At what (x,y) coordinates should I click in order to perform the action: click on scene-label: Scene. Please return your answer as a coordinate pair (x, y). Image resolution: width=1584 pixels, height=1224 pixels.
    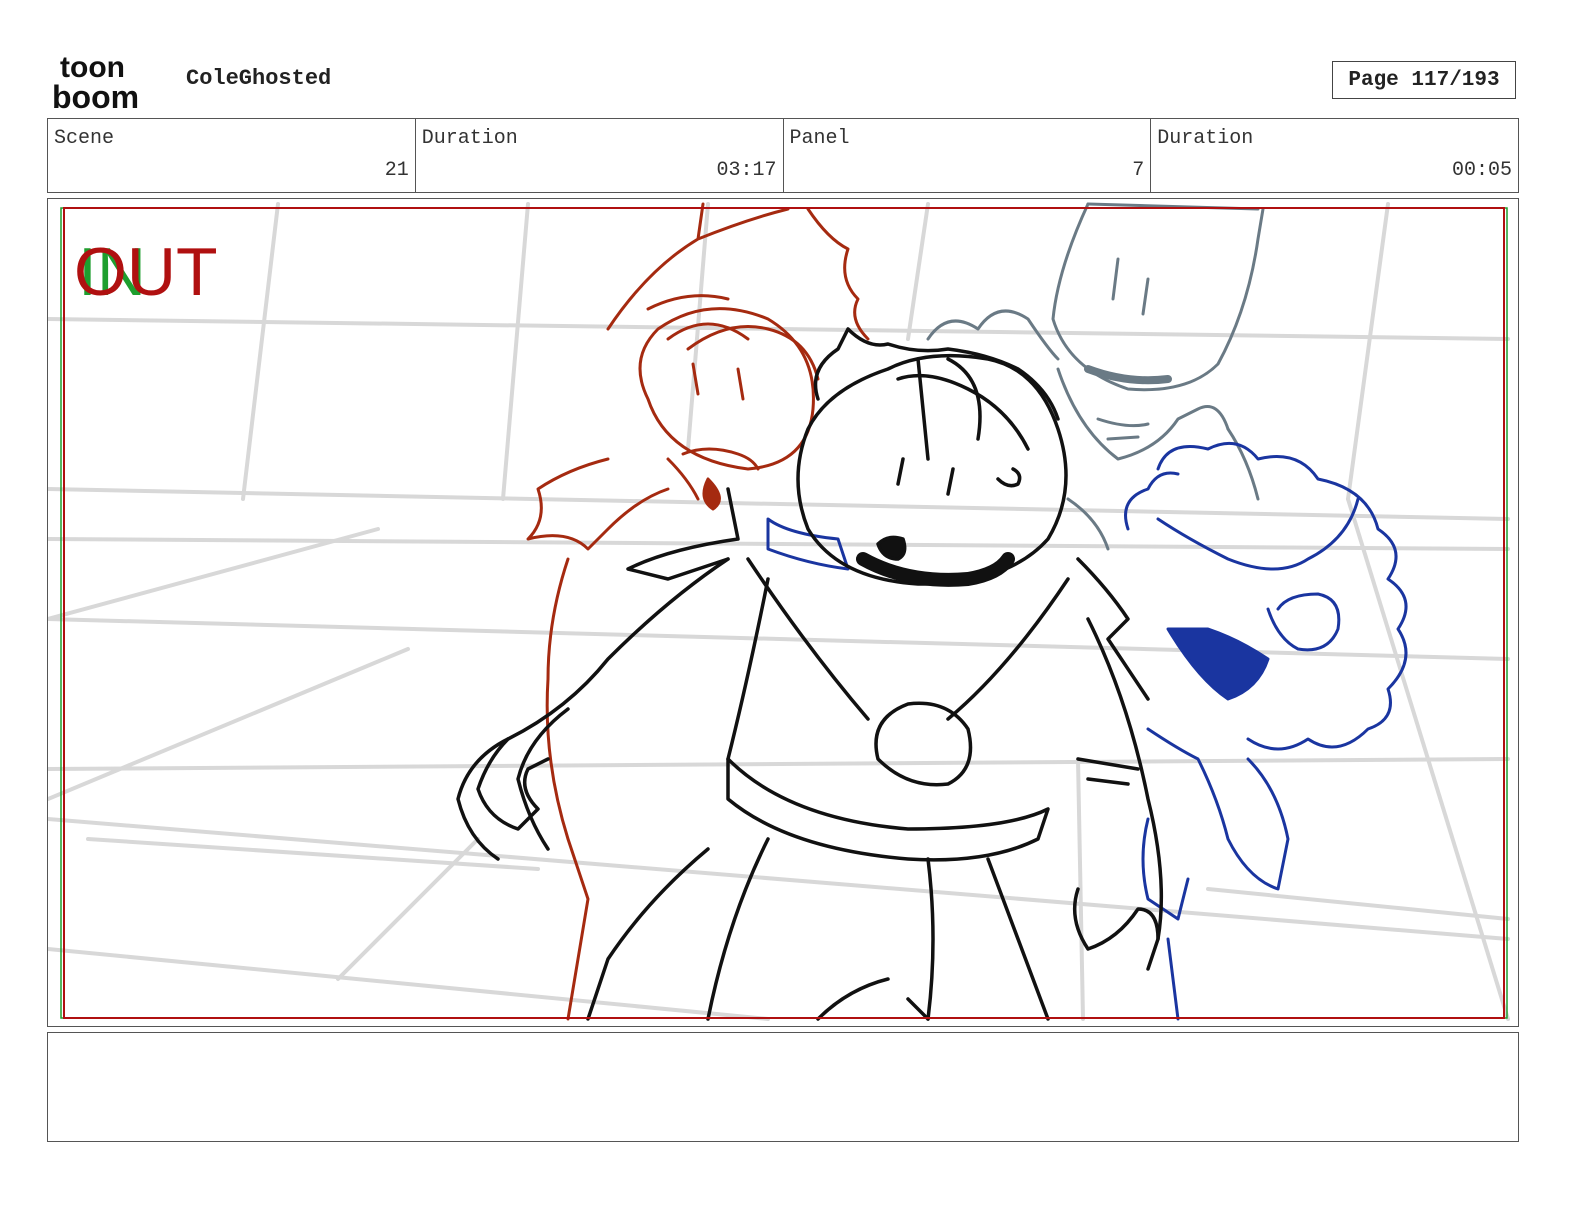
    Looking at the image, I should click on (84, 138).